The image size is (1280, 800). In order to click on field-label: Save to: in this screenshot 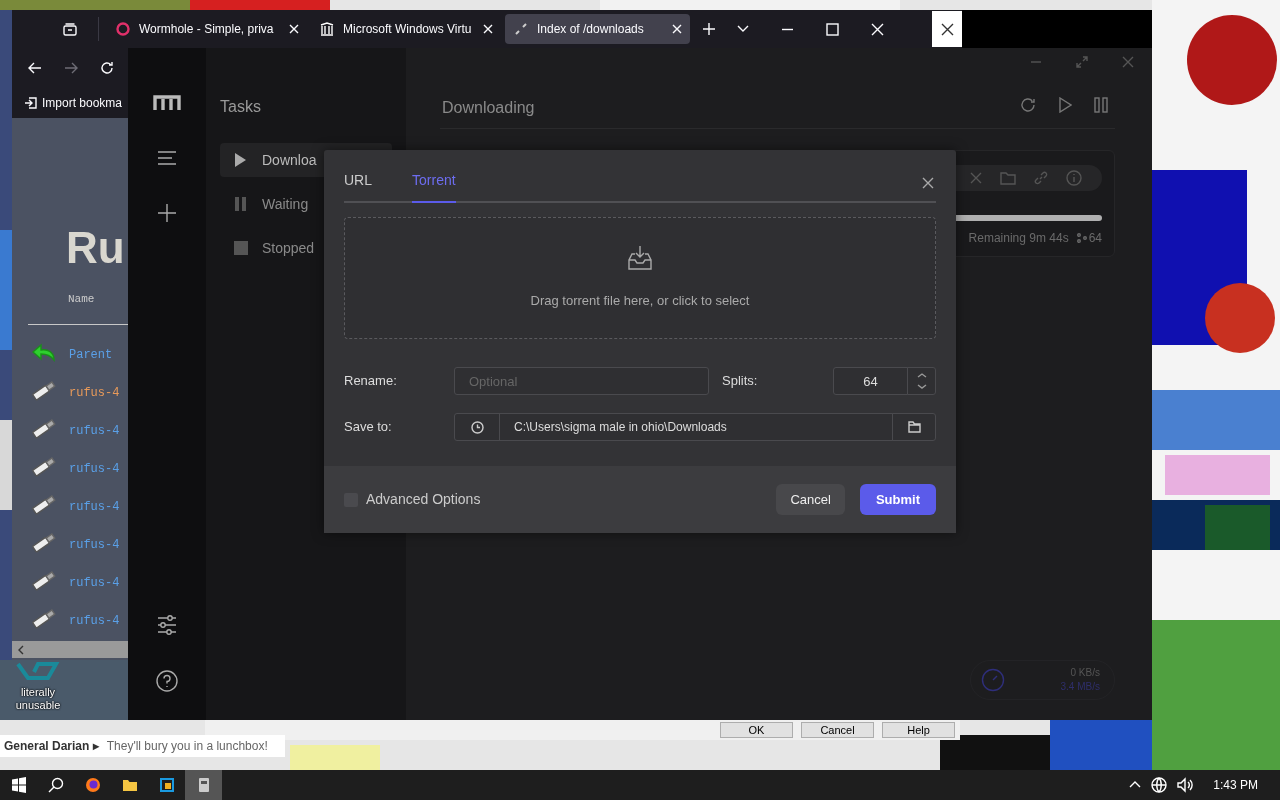, I will do `click(368, 427)`.